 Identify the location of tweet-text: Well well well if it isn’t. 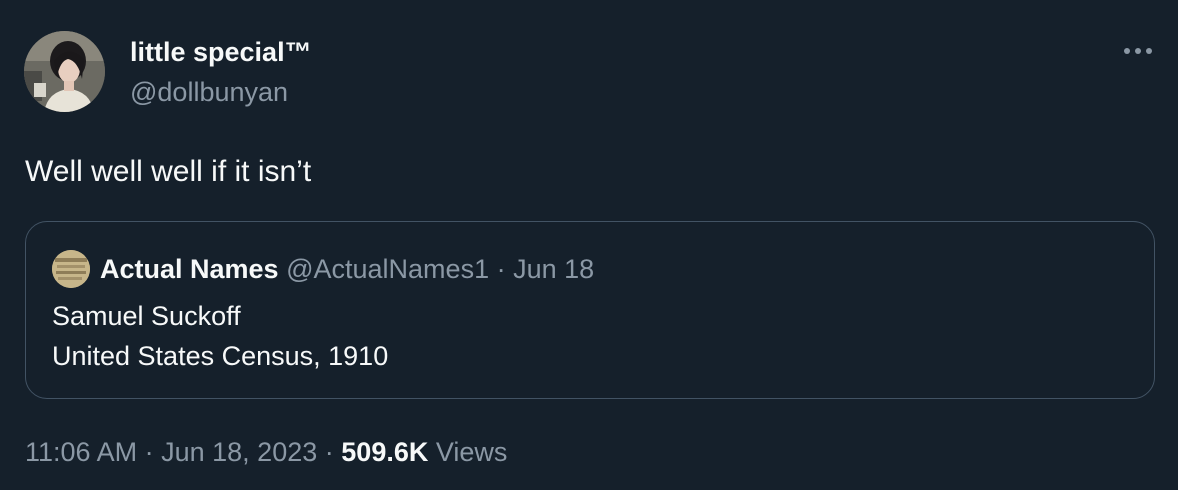
(168, 171).